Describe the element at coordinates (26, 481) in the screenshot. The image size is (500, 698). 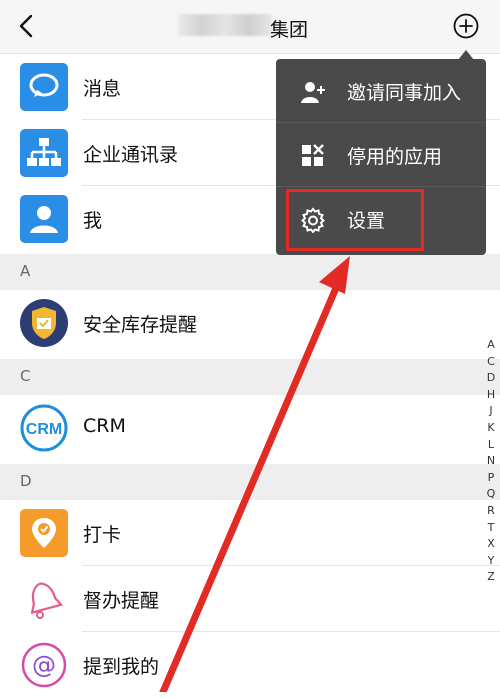
I see `section-letter: D` at that location.